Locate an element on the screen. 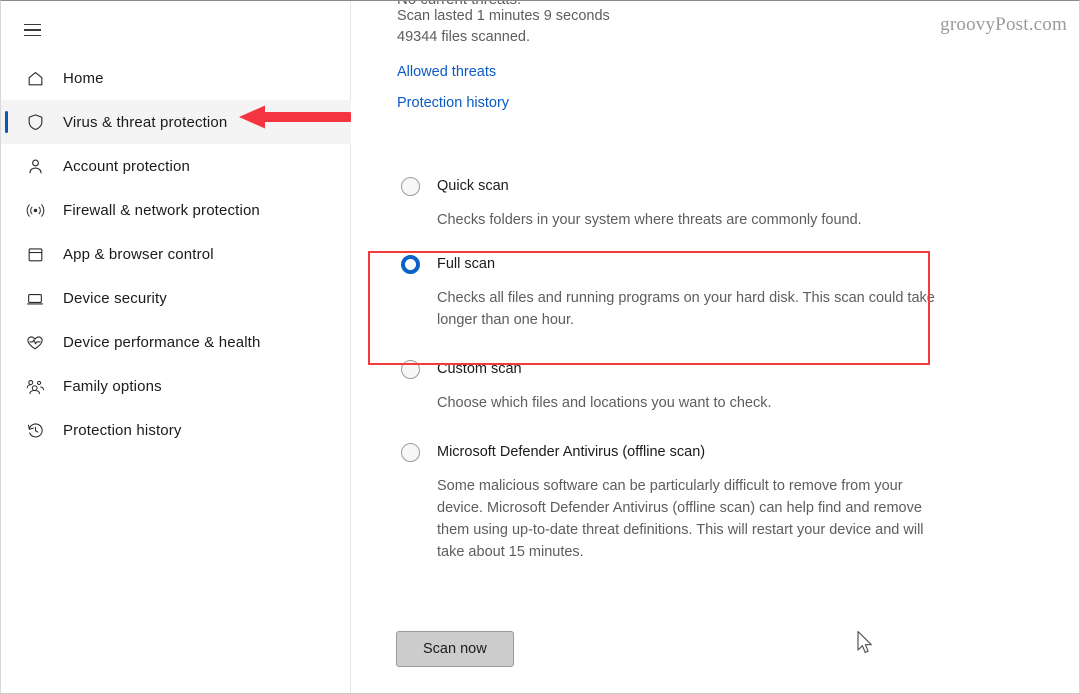  sidebar-item-firewall-network-protection: Firewall & network protection is located at coordinates (176, 210).